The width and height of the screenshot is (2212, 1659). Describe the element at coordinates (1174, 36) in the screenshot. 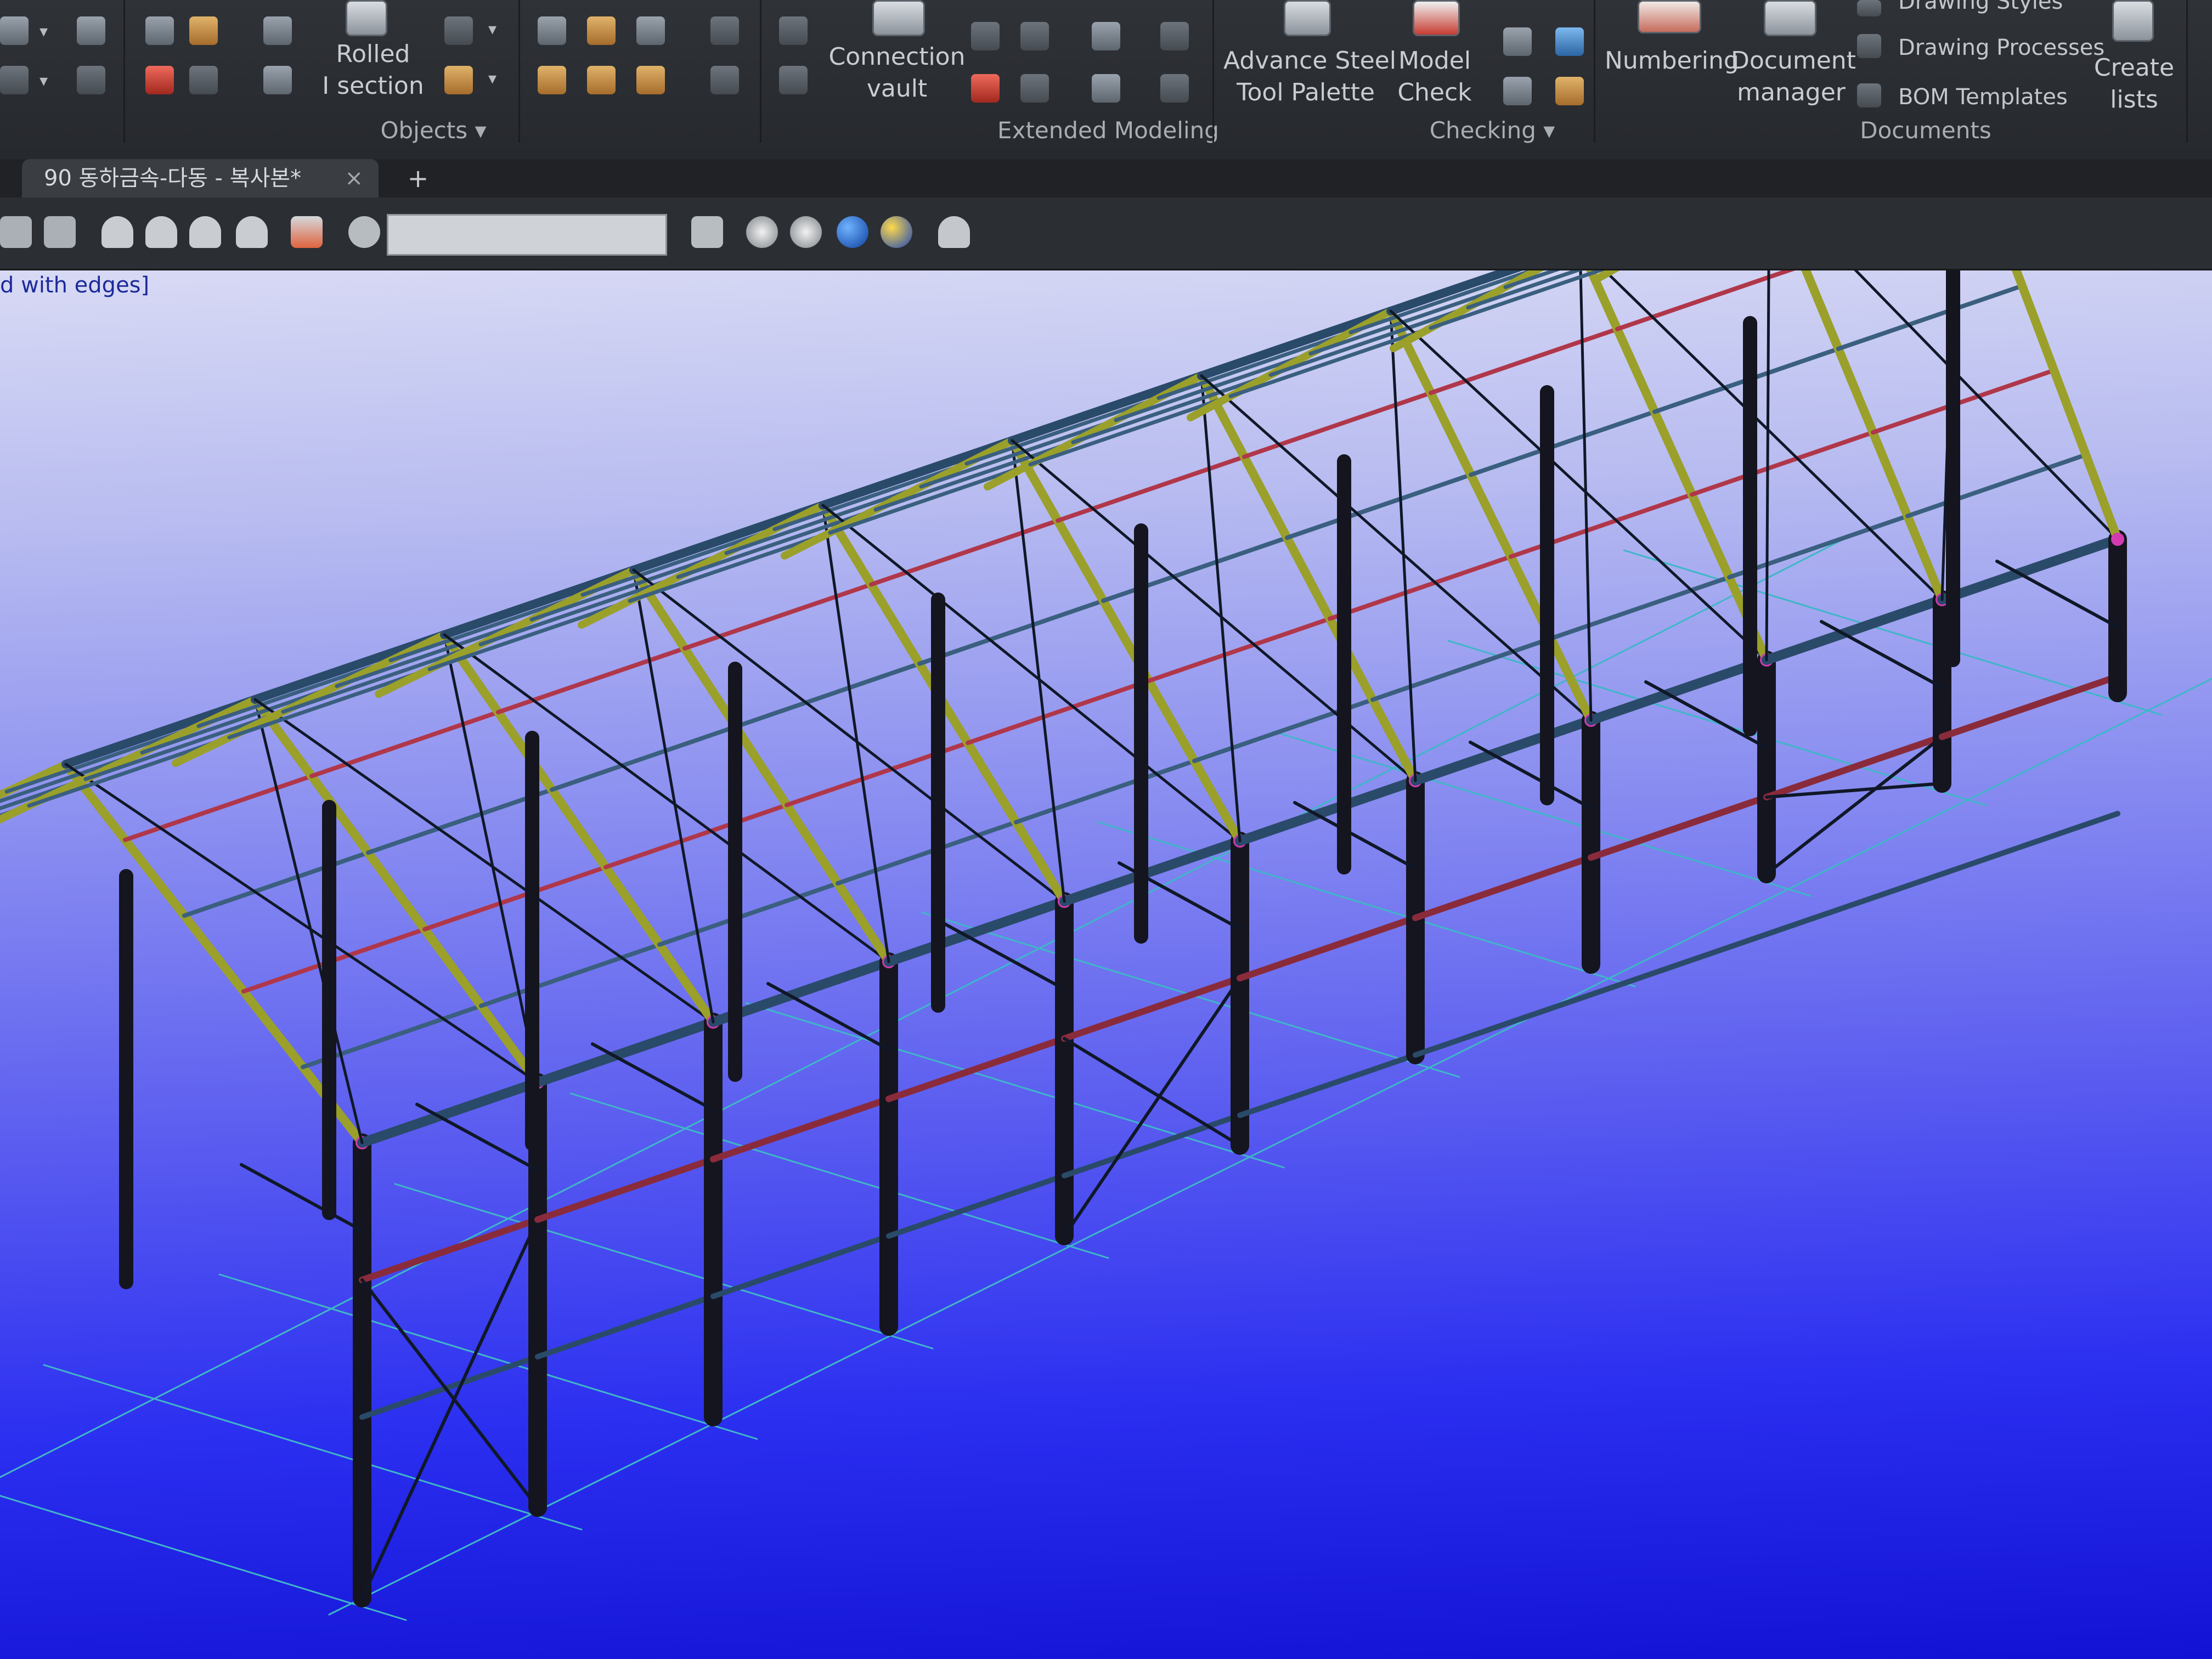

I see `shield-icon` at that location.